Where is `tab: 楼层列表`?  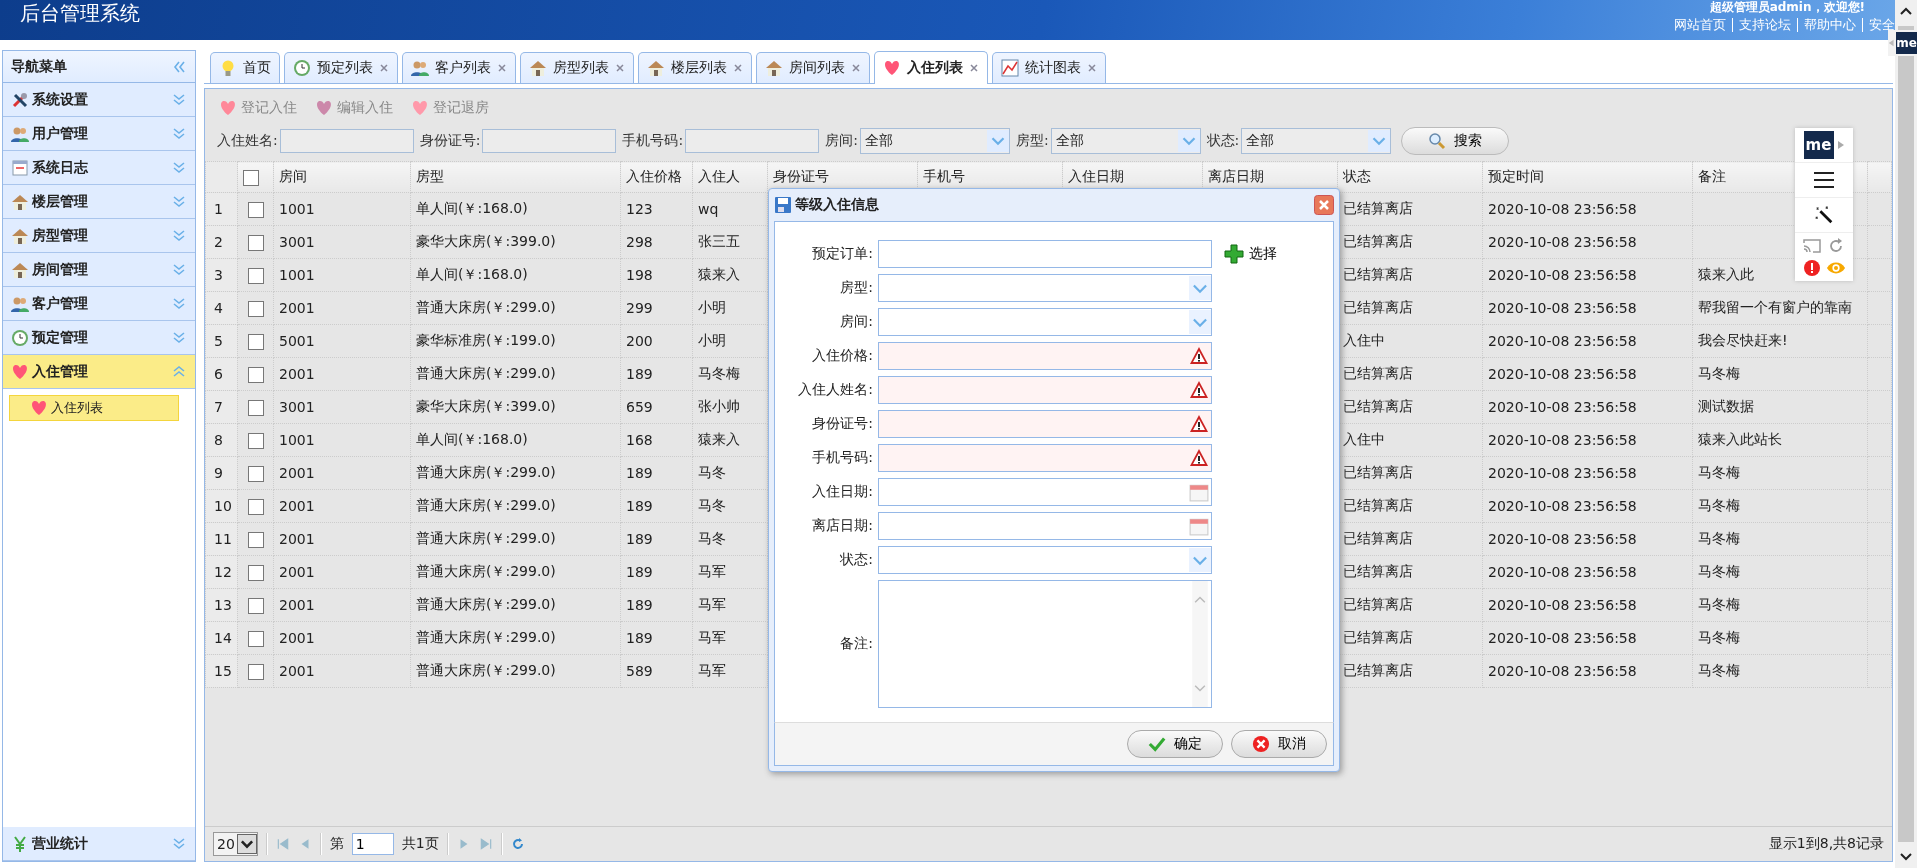 tab: 楼层列表 is located at coordinates (695, 67).